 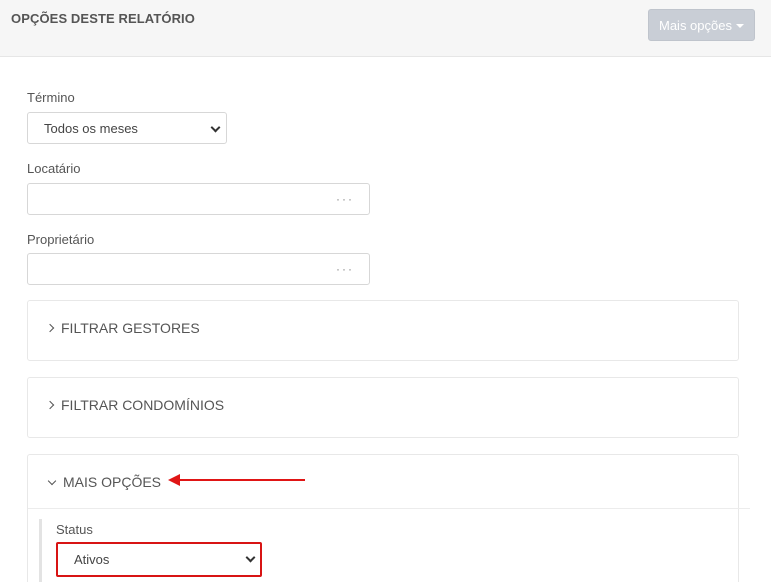 What do you see at coordinates (241, 480) in the screenshot?
I see `annotation-arrow-line` at bounding box center [241, 480].